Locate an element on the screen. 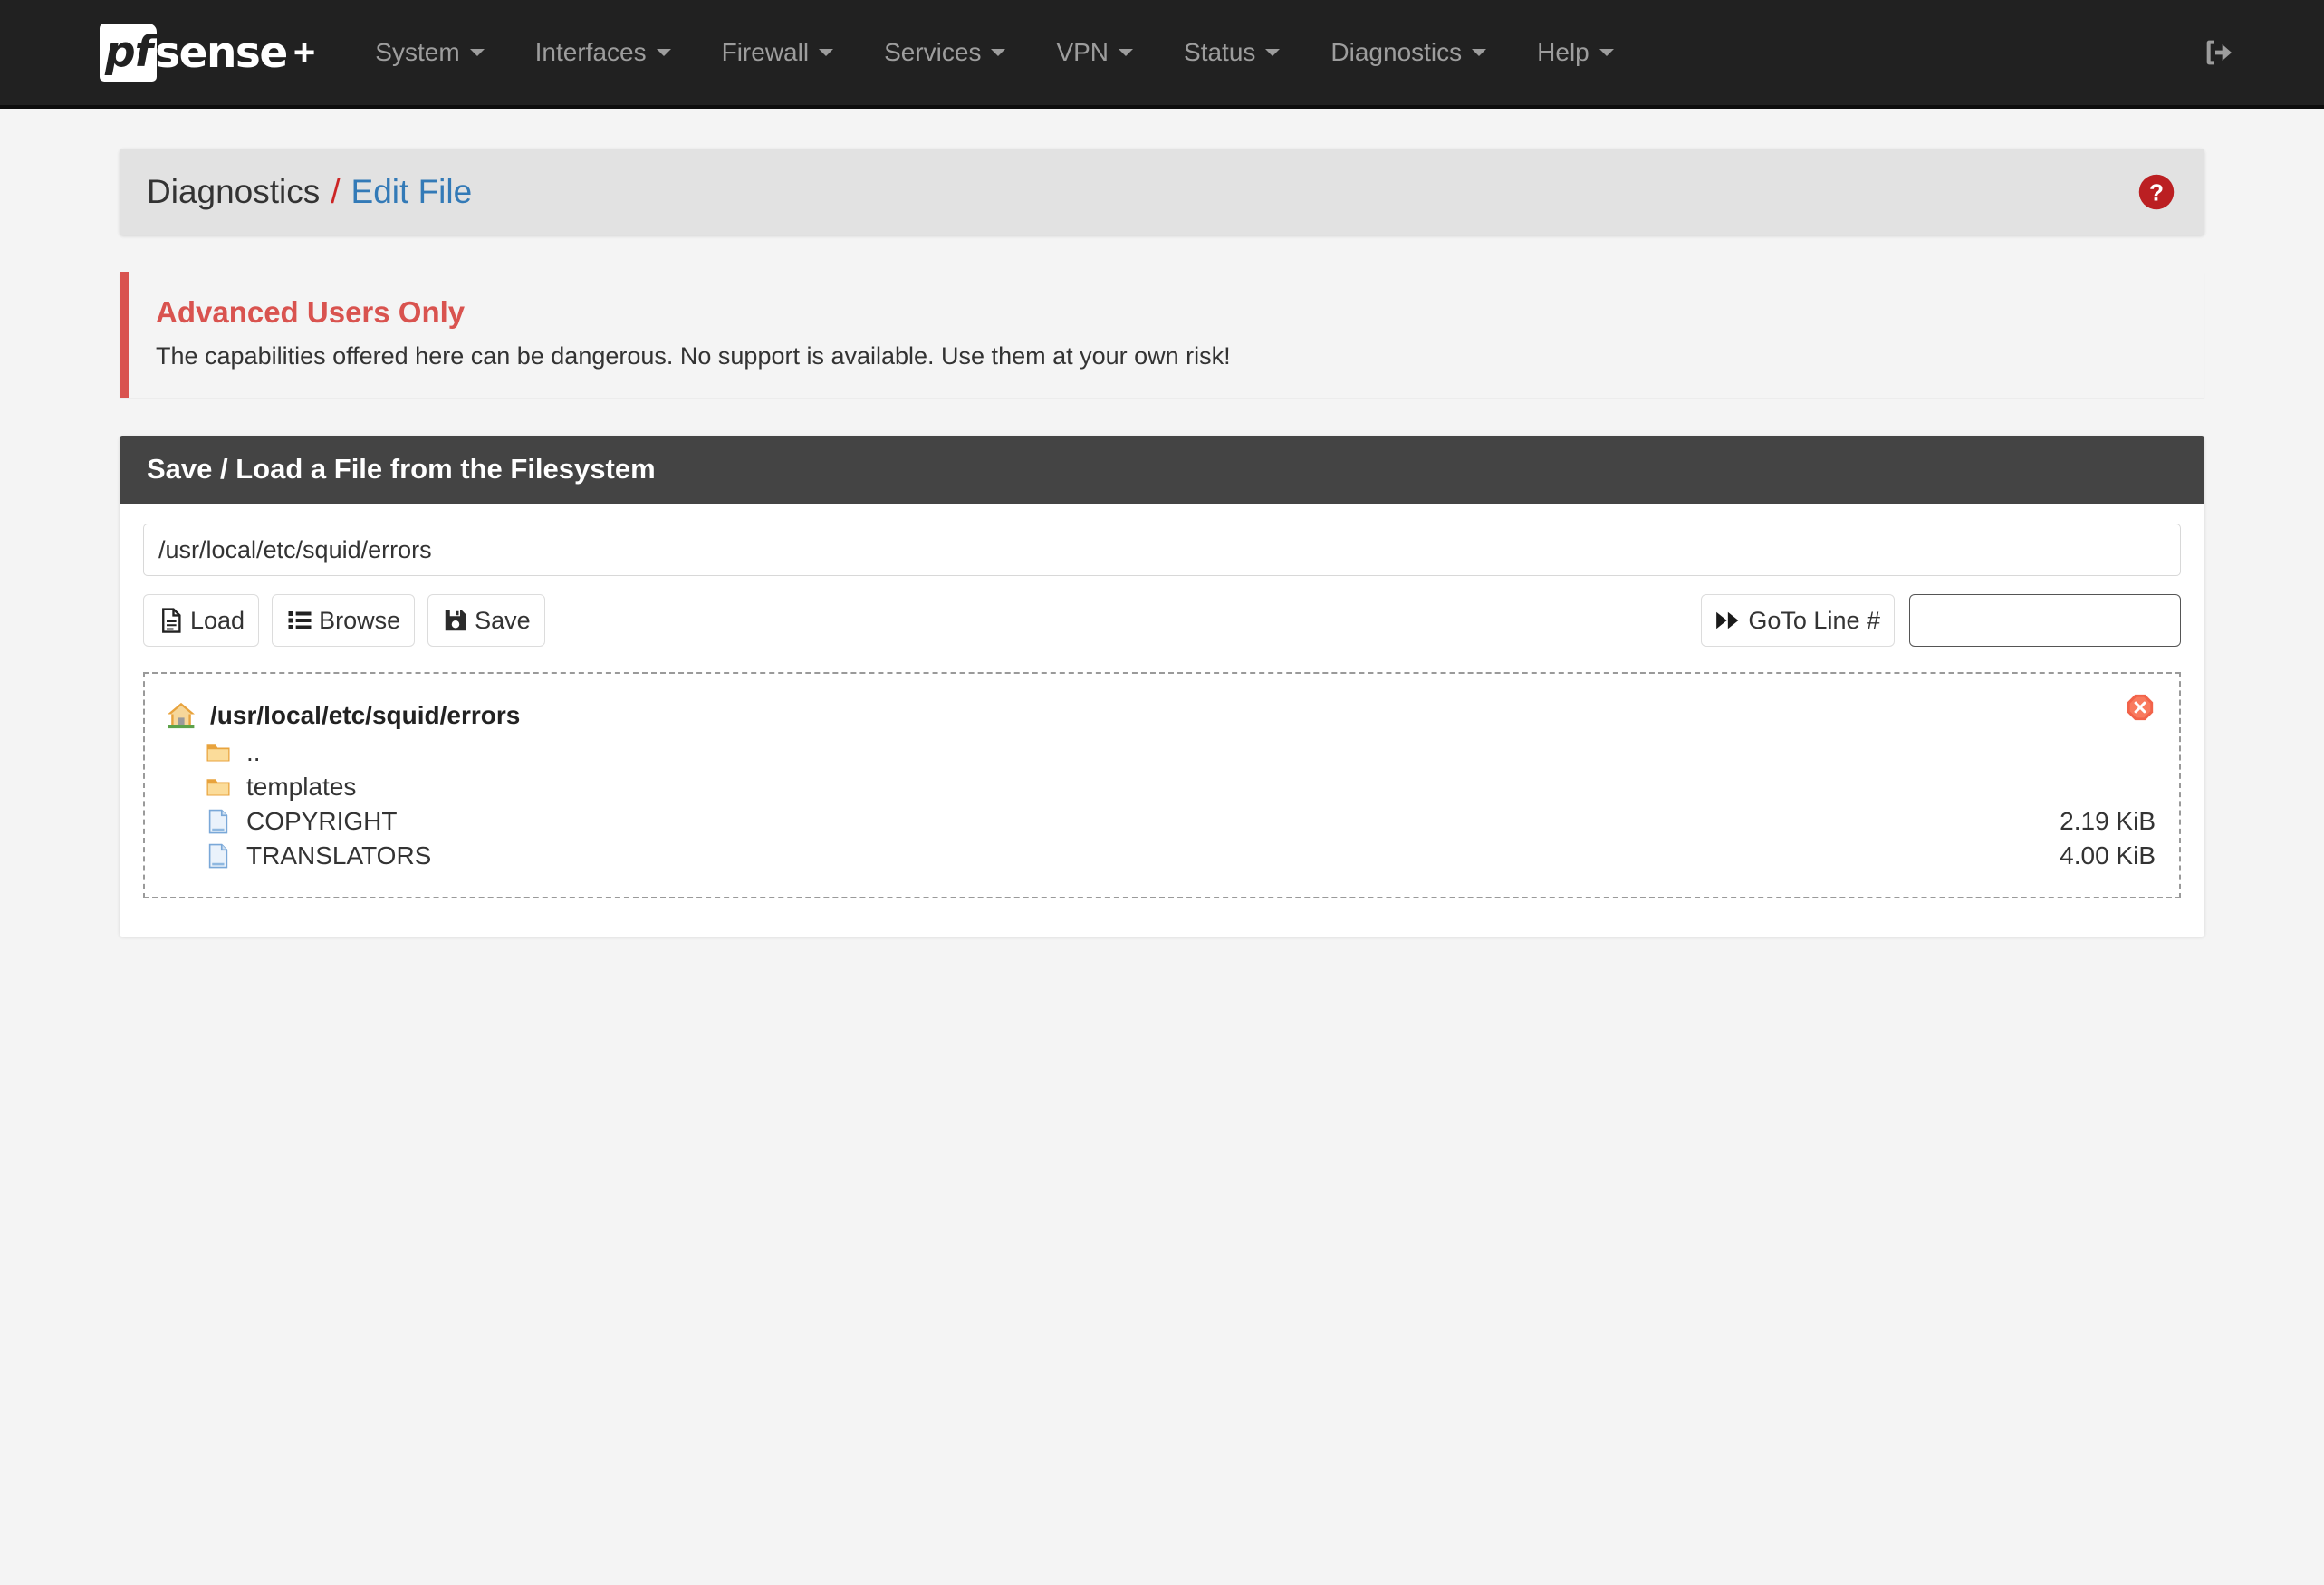  nav-item-vpn: VPN is located at coordinates (1094, 52).